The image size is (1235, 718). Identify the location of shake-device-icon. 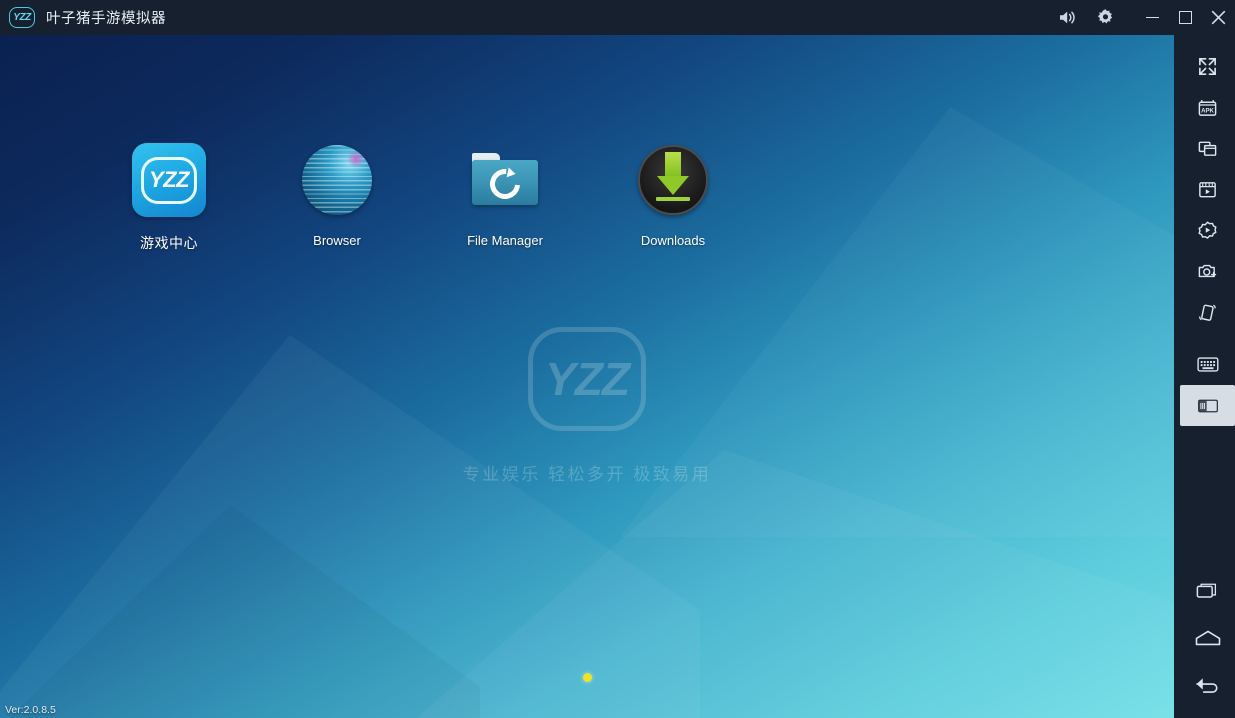
(1207, 312).